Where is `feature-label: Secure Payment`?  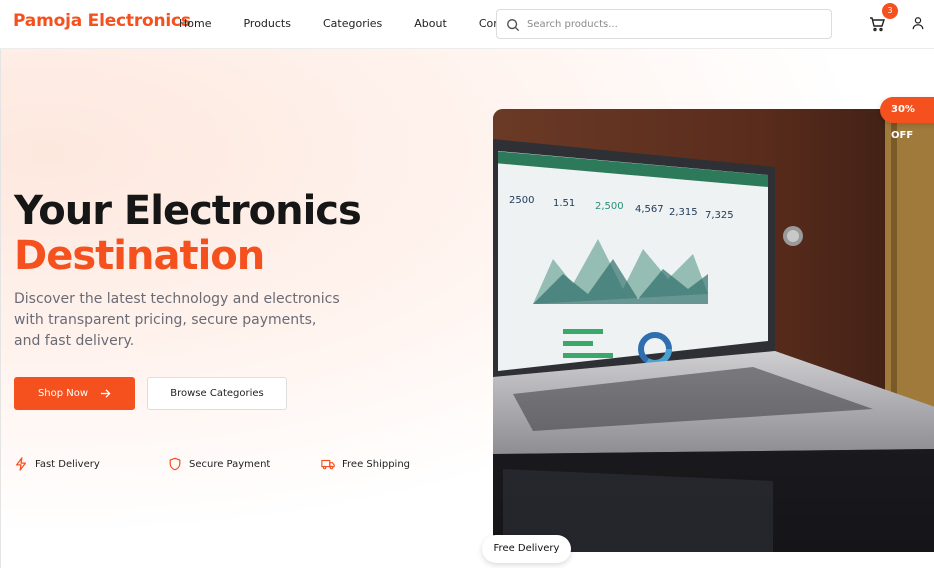
feature-label: Secure Payment is located at coordinates (230, 464).